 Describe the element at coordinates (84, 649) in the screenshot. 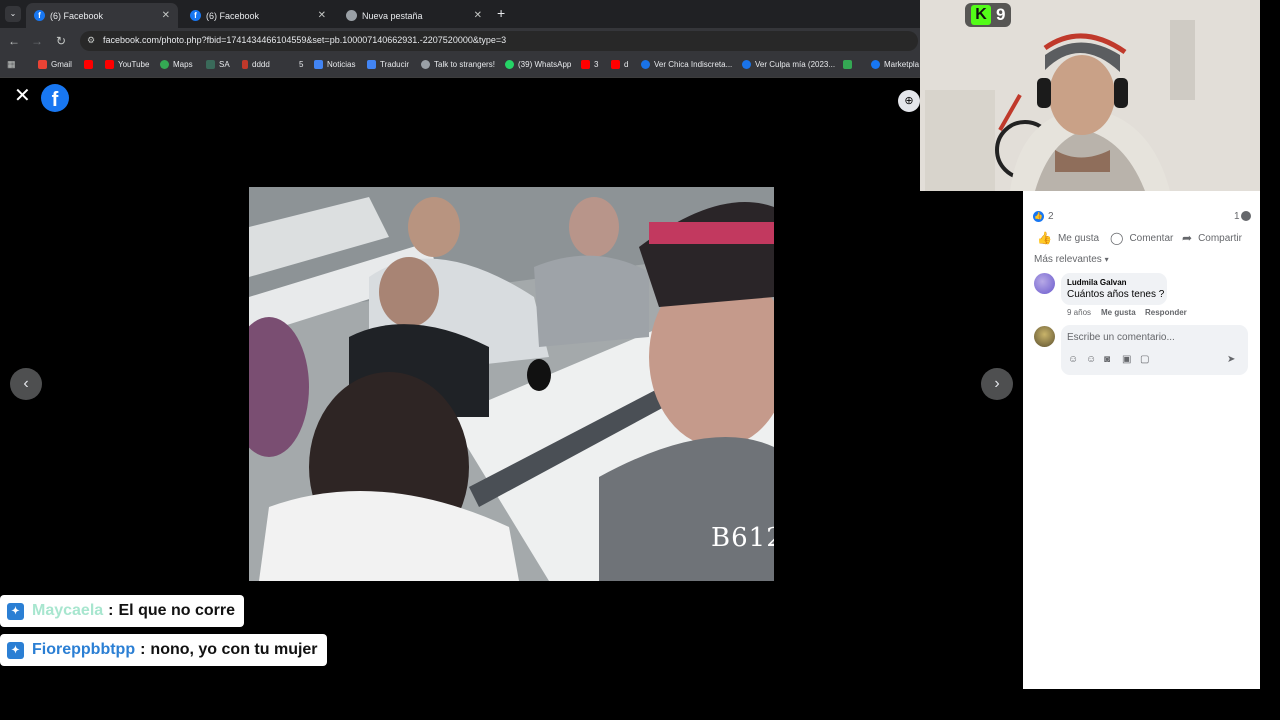

I see `chat-username: Fioreppbbtpp` at that location.